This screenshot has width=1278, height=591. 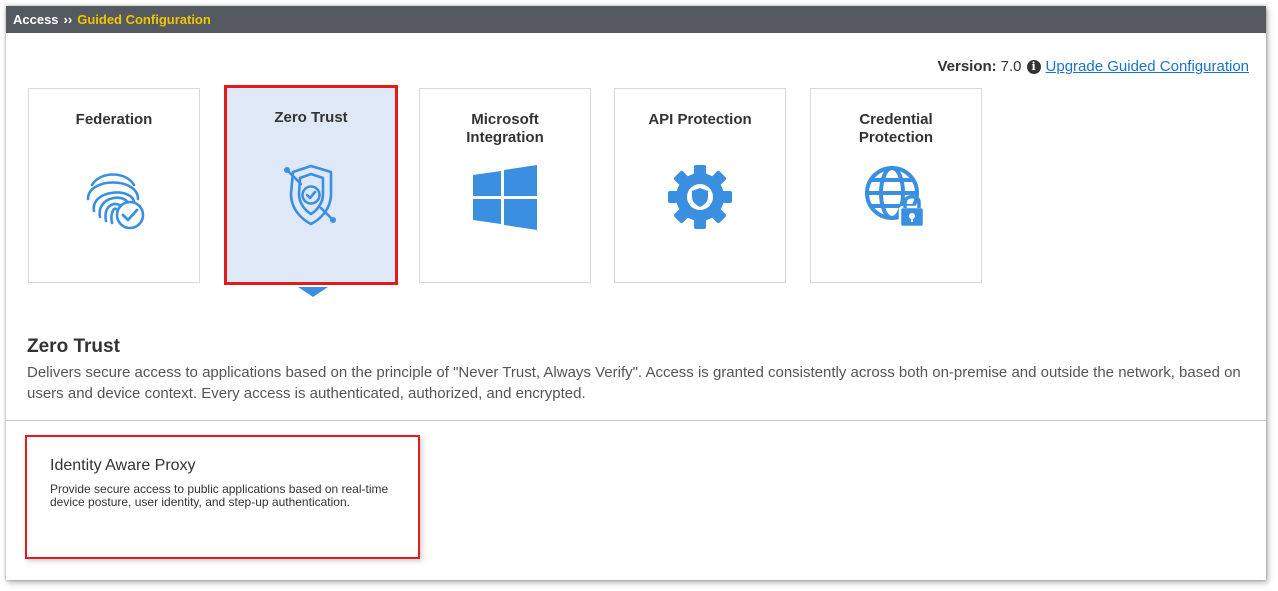 I want to click on upgrade-guided-configuration-link: Upgrade Guided Configuration, so click(x=1147, y=66).